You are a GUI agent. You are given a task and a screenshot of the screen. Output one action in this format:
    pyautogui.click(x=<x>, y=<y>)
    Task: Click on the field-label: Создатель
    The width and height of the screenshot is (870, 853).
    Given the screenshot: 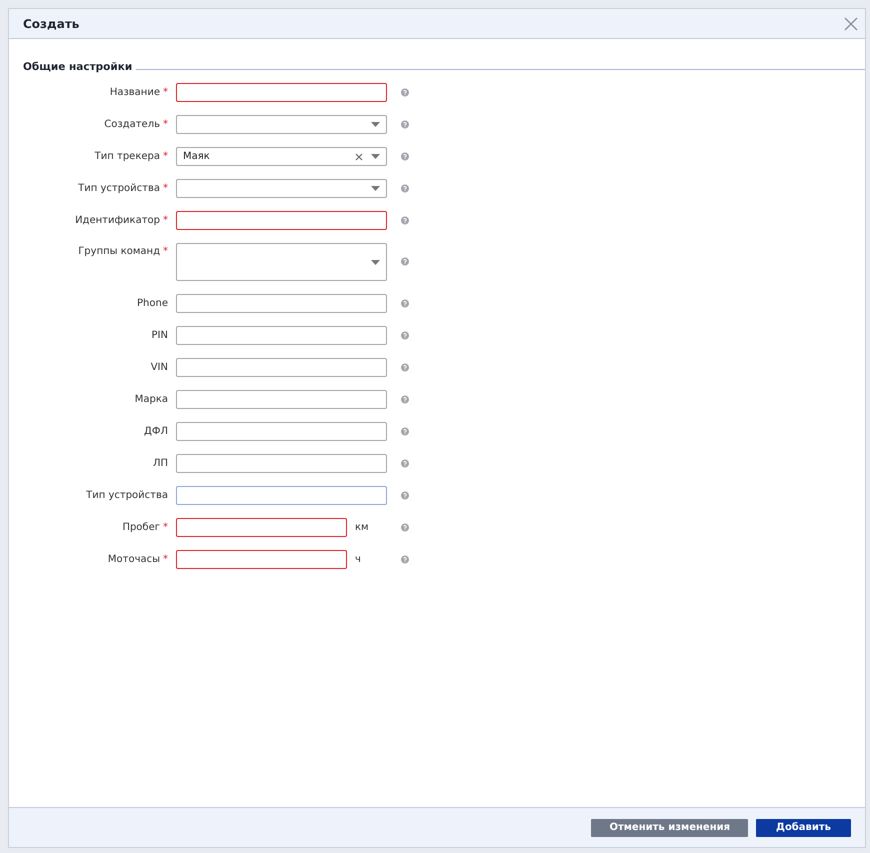 What is the action you would take?
    pyautogui.click(x=132, y=124)
    